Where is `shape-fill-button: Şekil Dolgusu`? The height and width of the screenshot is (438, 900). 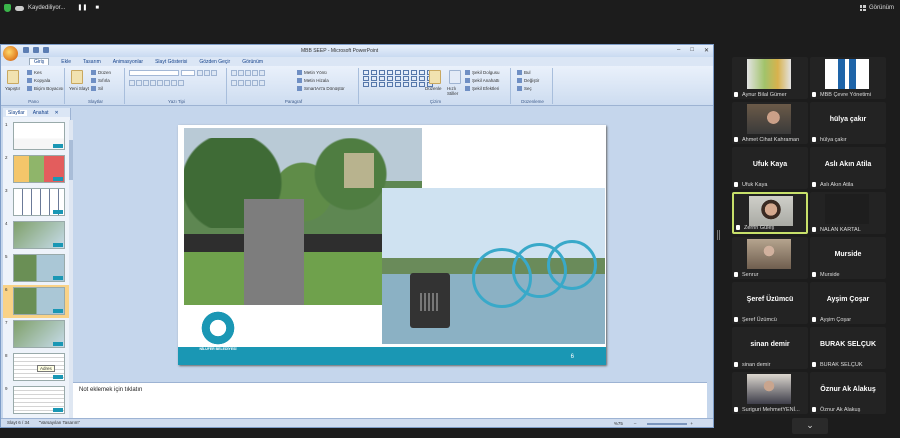
shape-fill-button: Şekil Dolgusu is located at coordinates (482, 72).